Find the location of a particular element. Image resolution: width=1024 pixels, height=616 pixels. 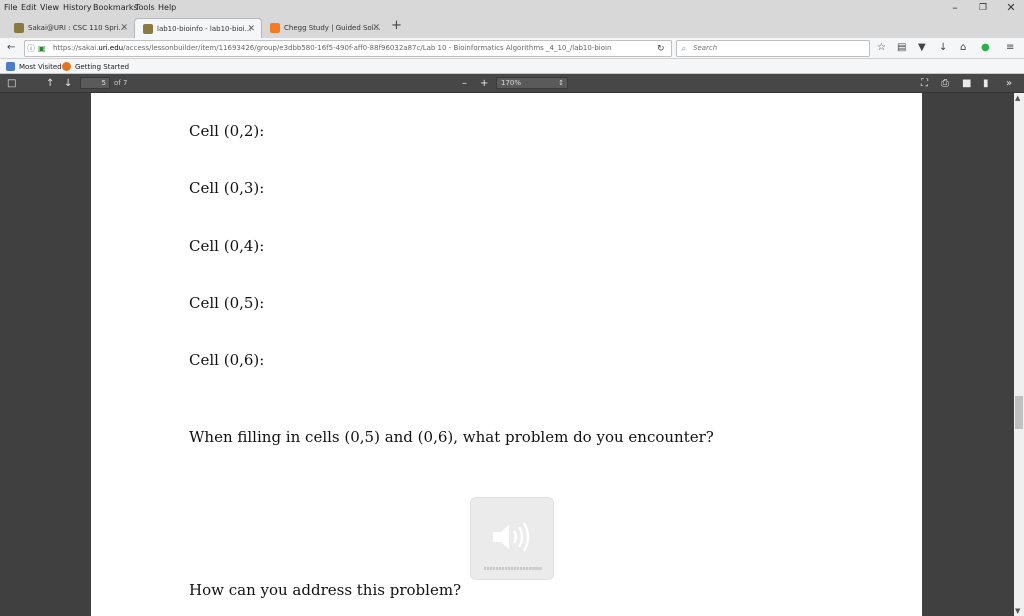

zoom-value: 170% is located at coordinates (511, 83).